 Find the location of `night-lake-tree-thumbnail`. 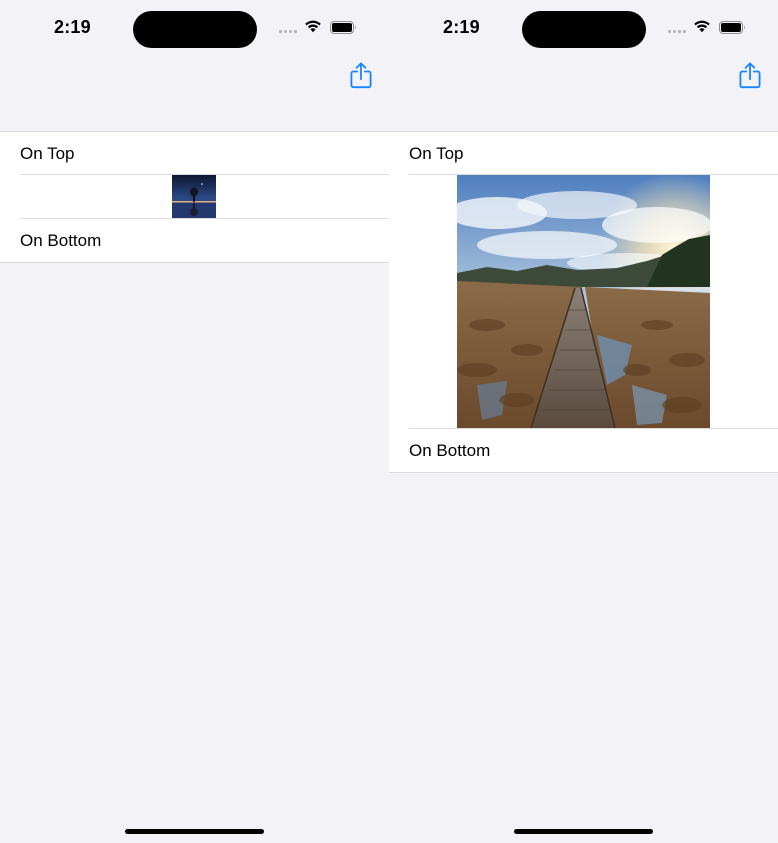

night-lake-tree-thumbnail is located at coordinates (194, 196).